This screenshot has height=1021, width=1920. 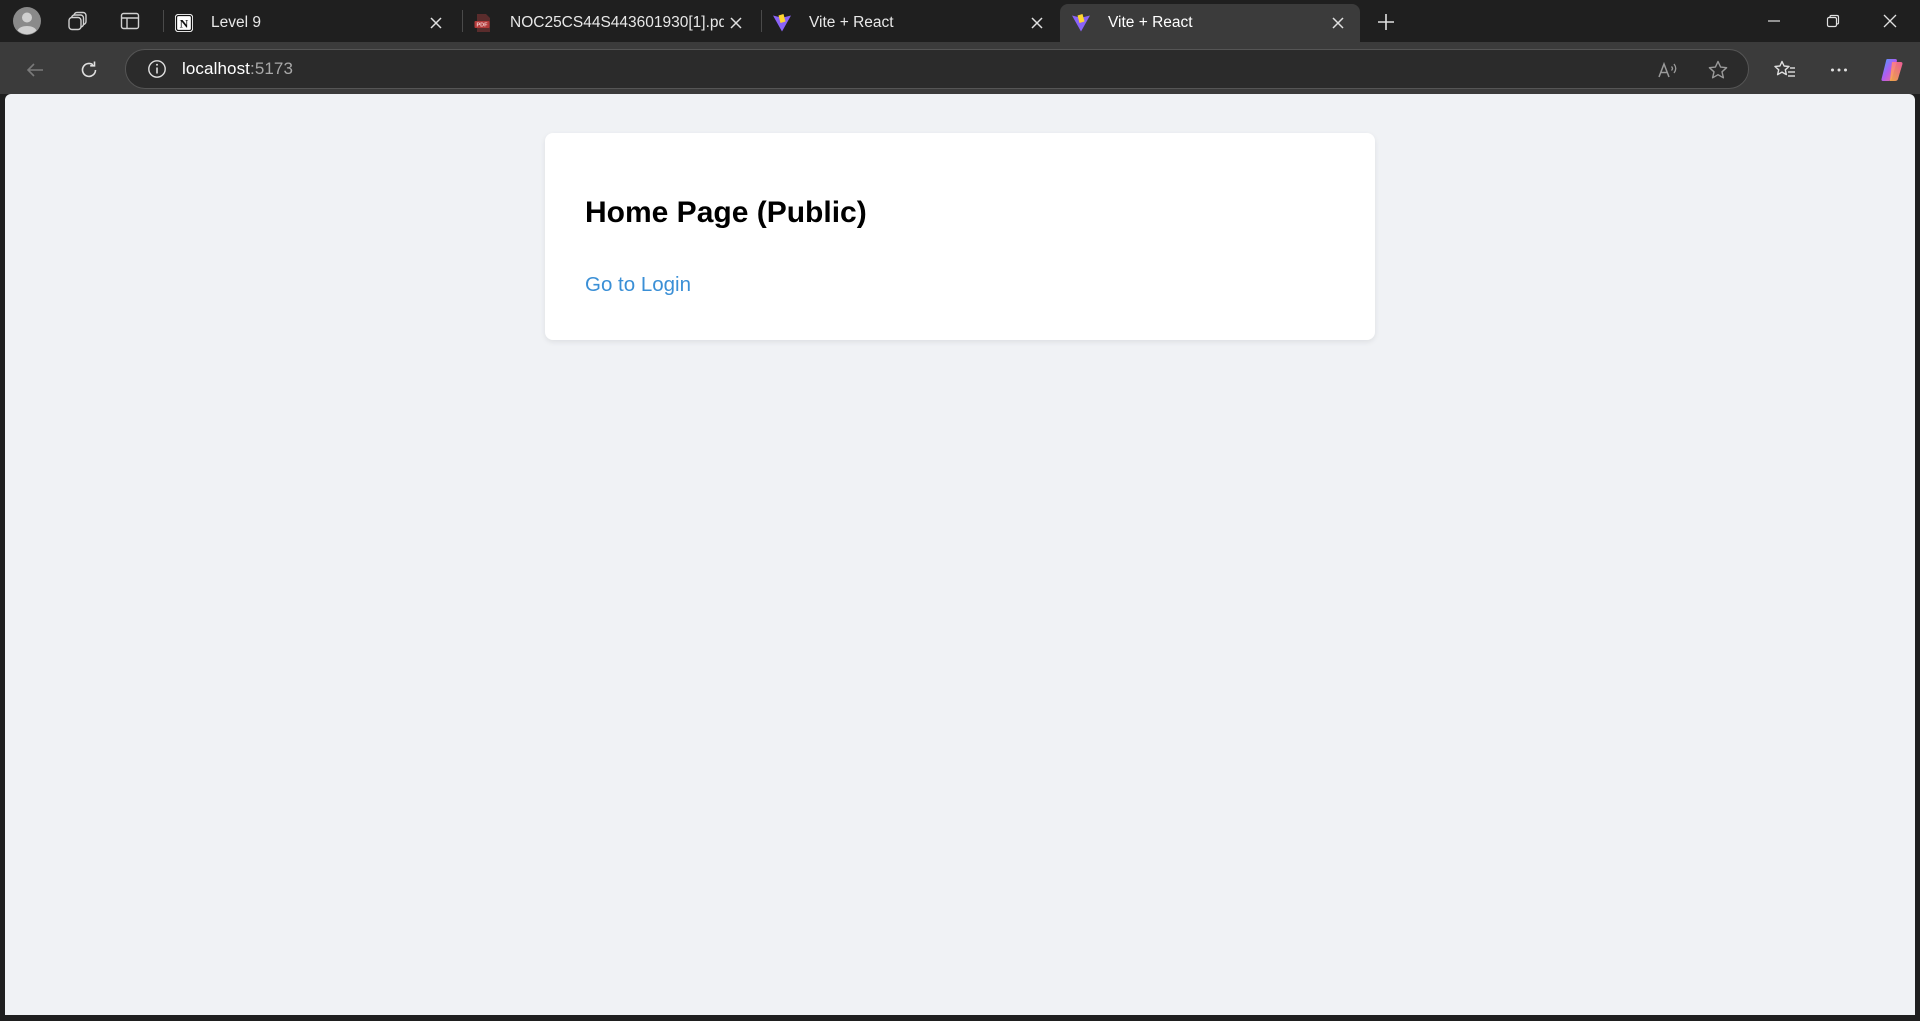 I want to click on restore-button, so click(x=1833, y=21).